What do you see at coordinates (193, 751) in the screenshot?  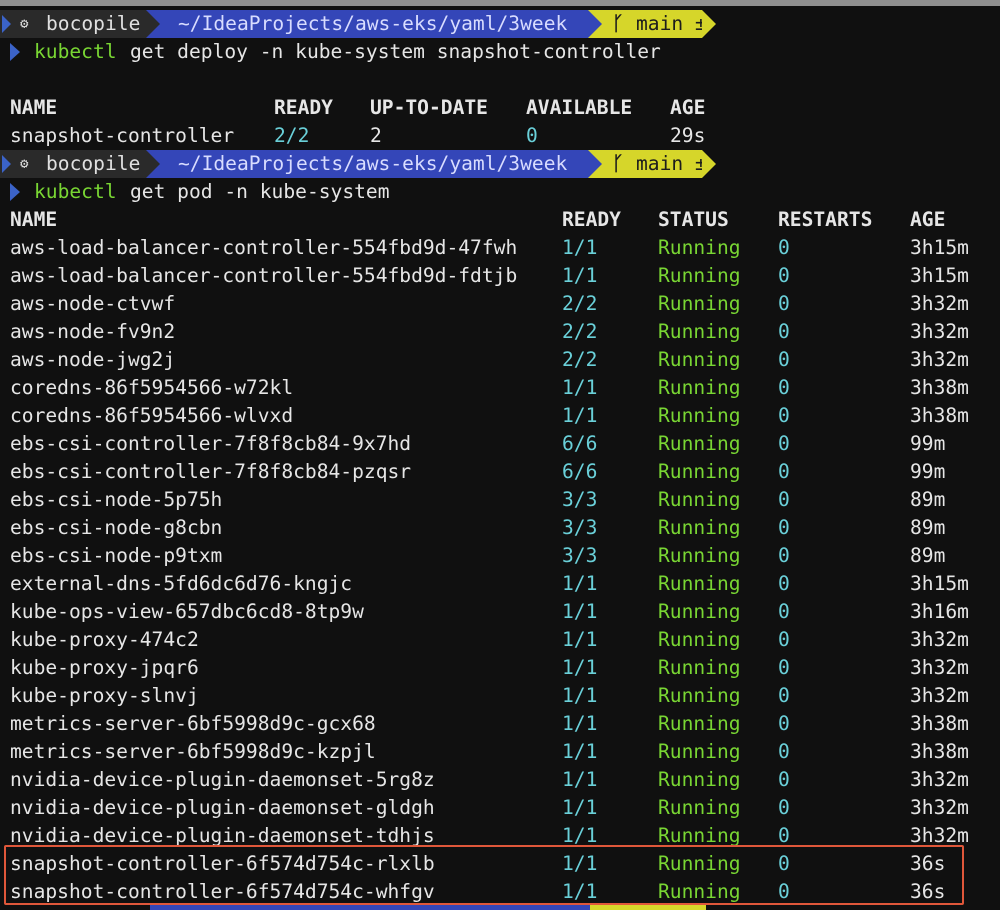 I see `pod-name: metrics-server-6bf5998d9c-kzpjl` at bounding box center [193, 751].